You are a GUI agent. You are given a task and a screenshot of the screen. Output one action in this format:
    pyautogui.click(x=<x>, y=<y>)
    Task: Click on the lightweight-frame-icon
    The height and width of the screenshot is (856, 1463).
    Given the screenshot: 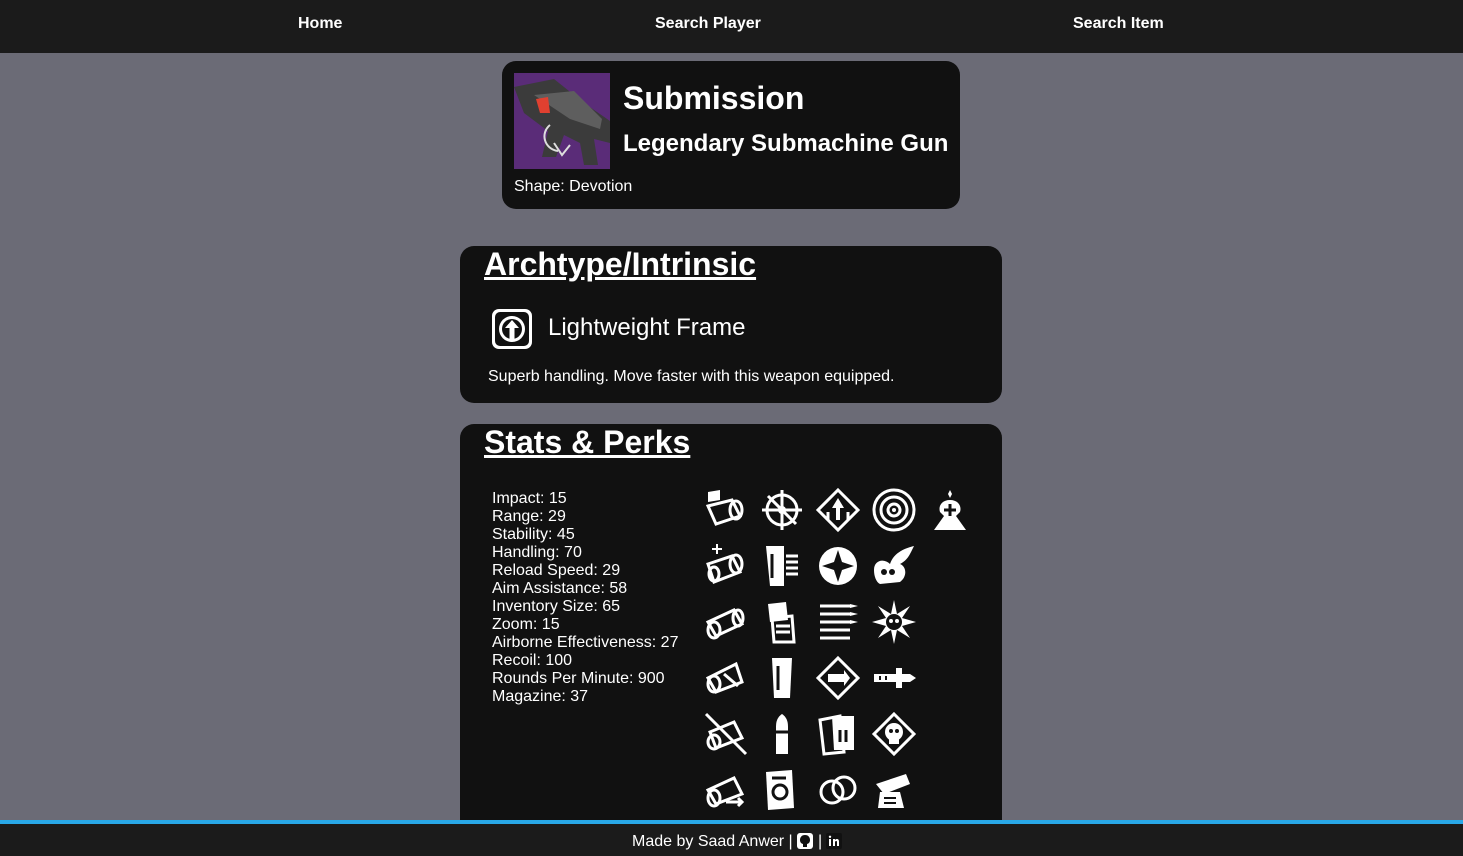 What is the action you would take?
    pyautogui.click(x=512, y=329)
    